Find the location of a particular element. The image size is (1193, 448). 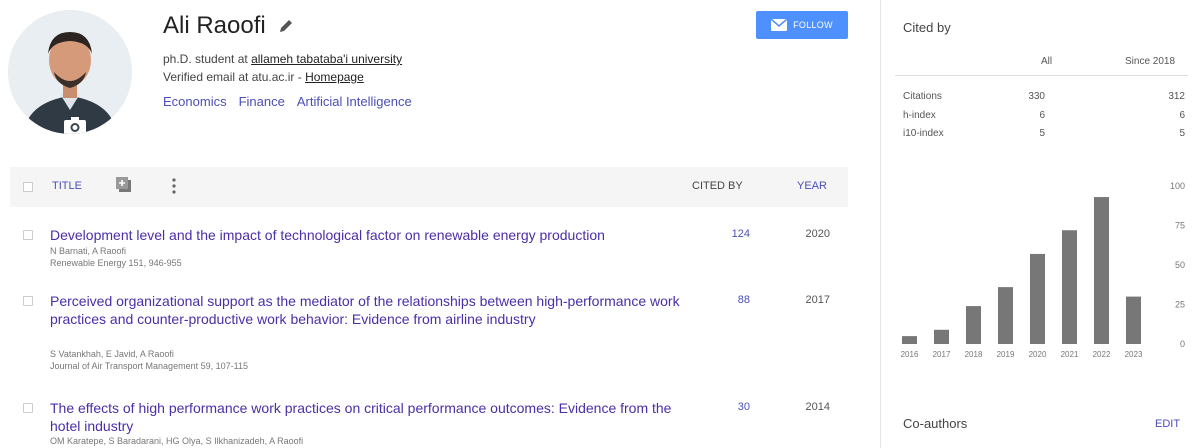

article-authors: N Barnati, A Raoofi is located at coordinates (88, 251).